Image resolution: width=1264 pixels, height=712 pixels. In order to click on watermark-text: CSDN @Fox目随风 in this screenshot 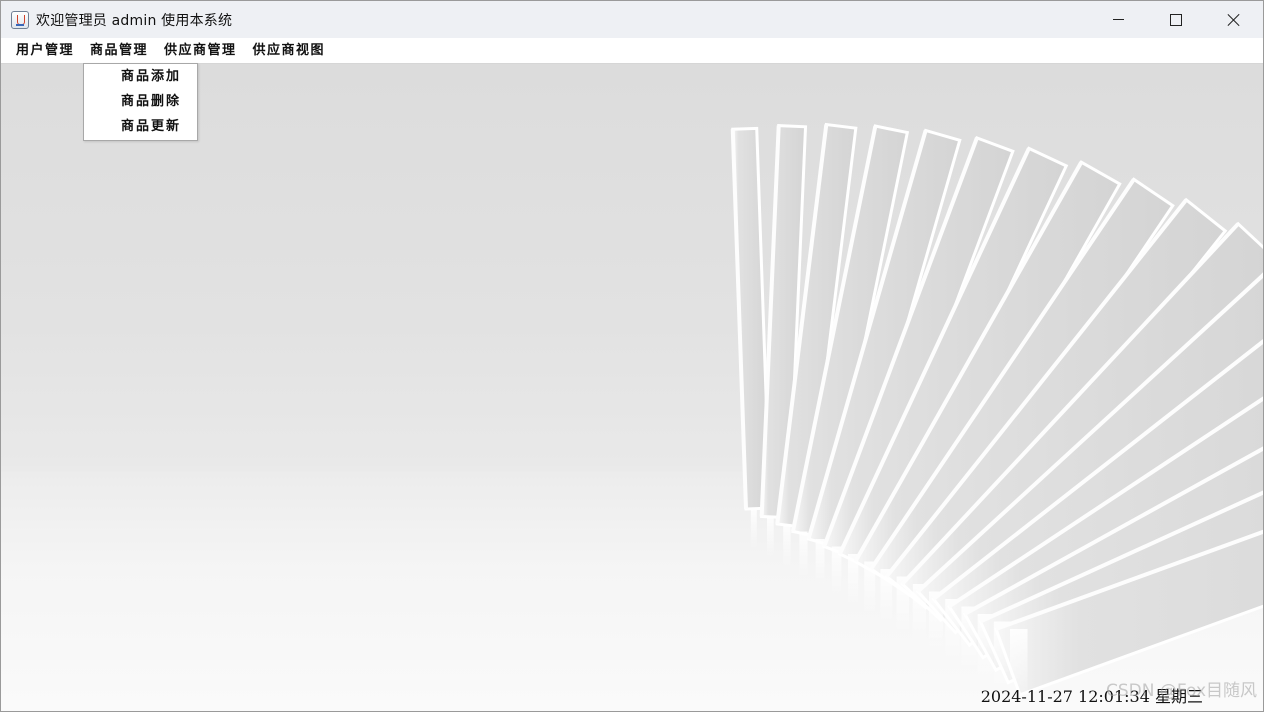, I will do `click(1181, 691)`.